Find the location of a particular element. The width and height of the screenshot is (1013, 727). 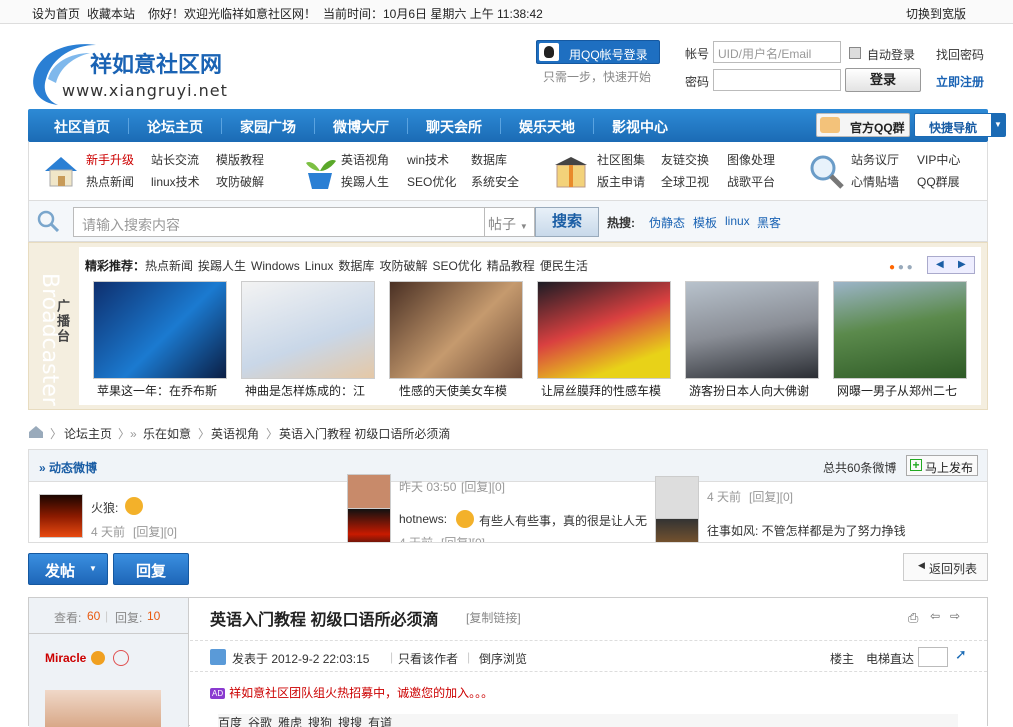

cat-link-exchange: 友链交换 is located at coordinates (685, 159).